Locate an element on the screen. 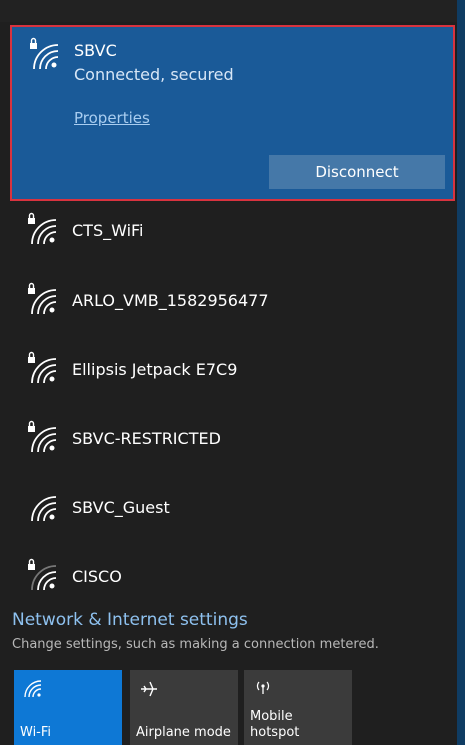  network-name: CISCO is located at coordinates (97, 576).